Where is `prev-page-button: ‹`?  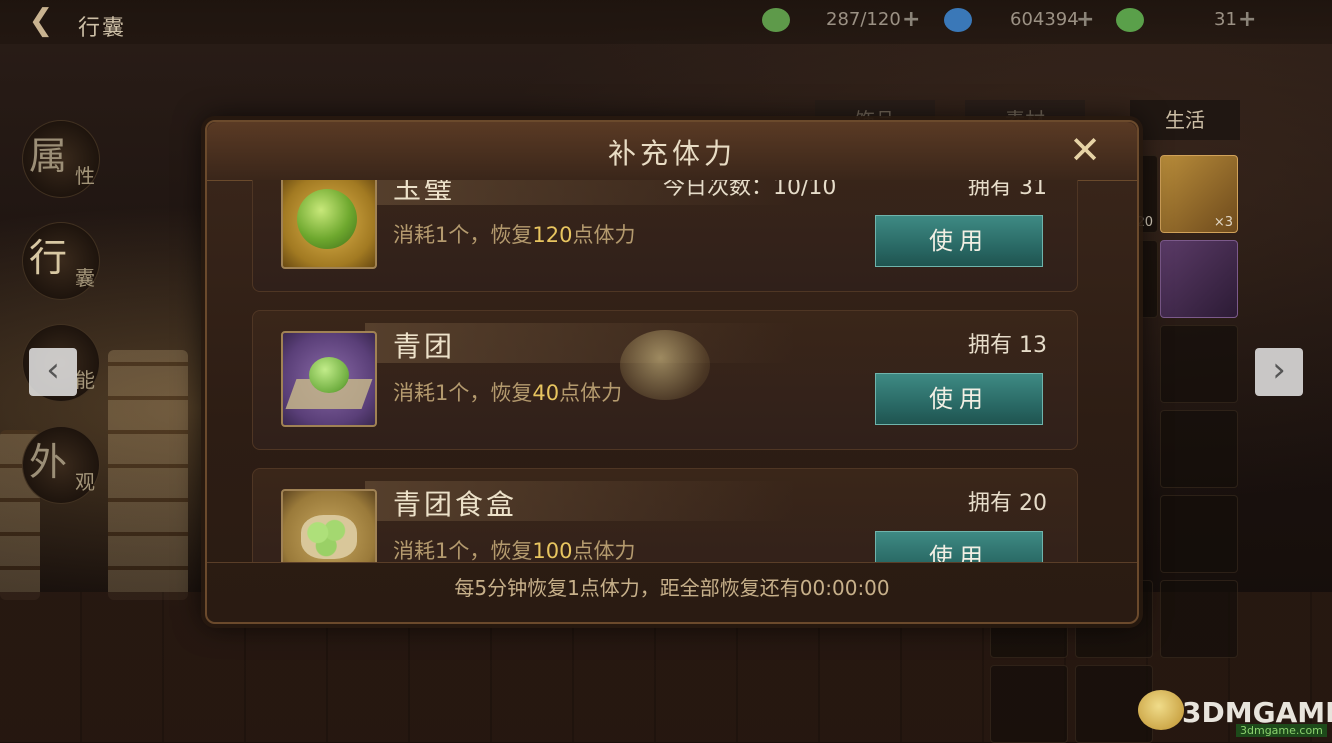
prev-page-button: ‹ is located at coordinates (53, 372).